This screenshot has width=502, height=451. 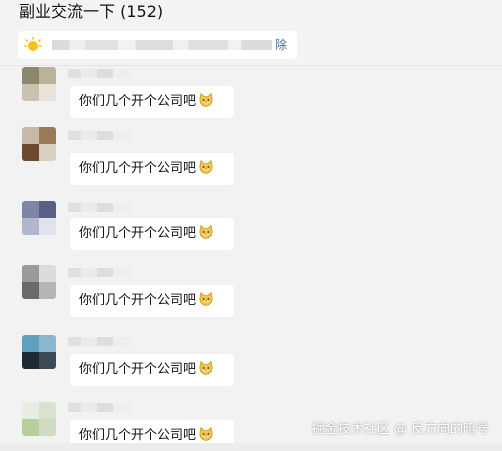 I want to click on group-notice-bar: 除, so click(x=157, y=45).